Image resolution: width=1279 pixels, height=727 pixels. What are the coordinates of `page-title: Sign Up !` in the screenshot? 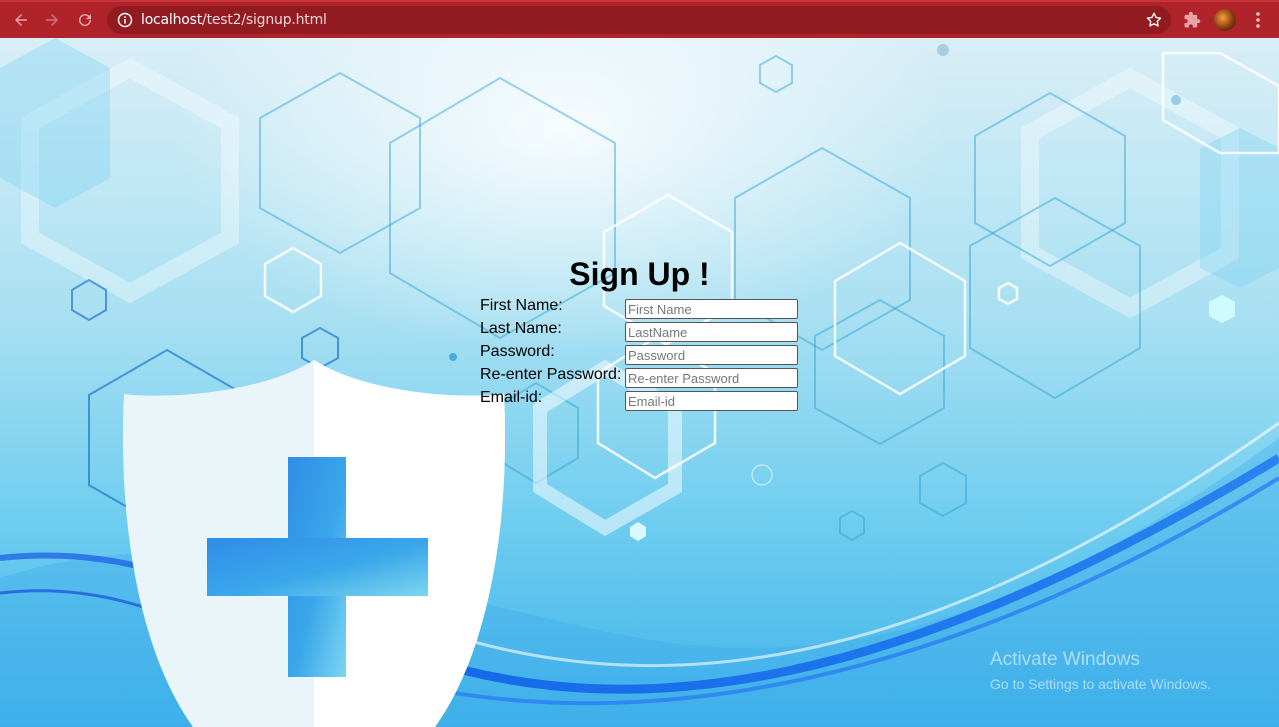 It's located at (639, 274).